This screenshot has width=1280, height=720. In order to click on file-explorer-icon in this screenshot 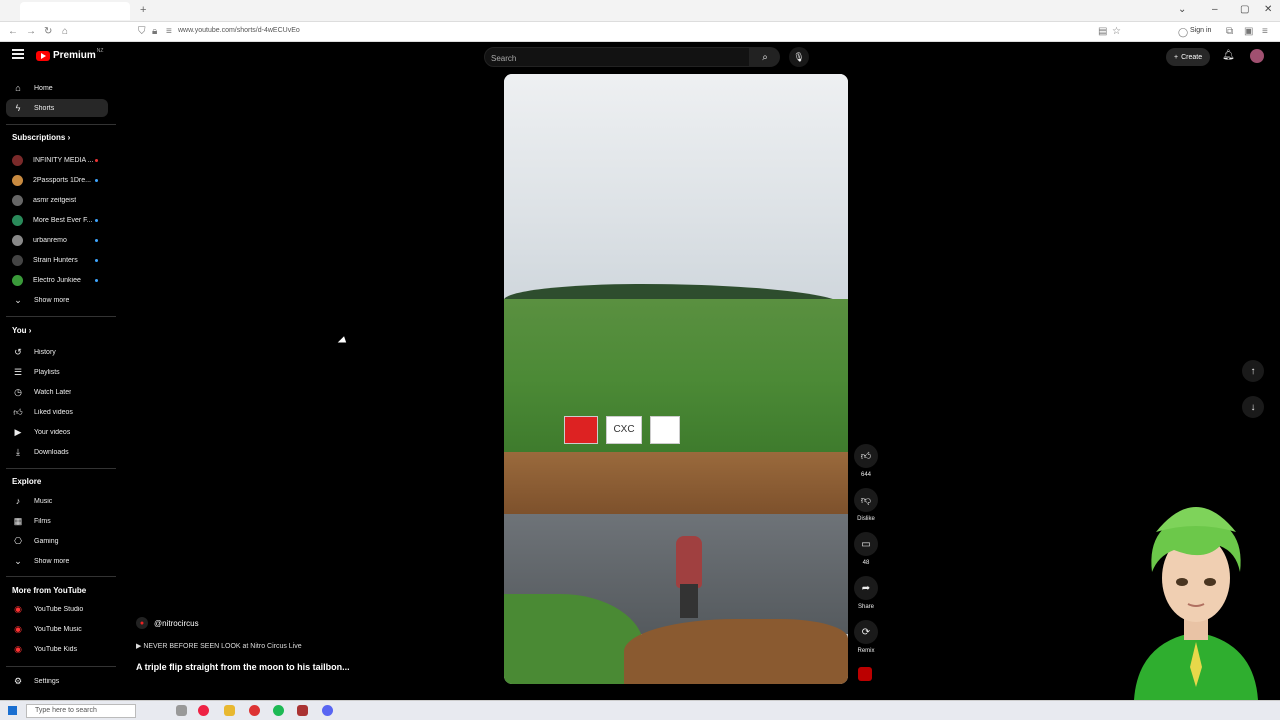, I will do `click(229, 710)`.